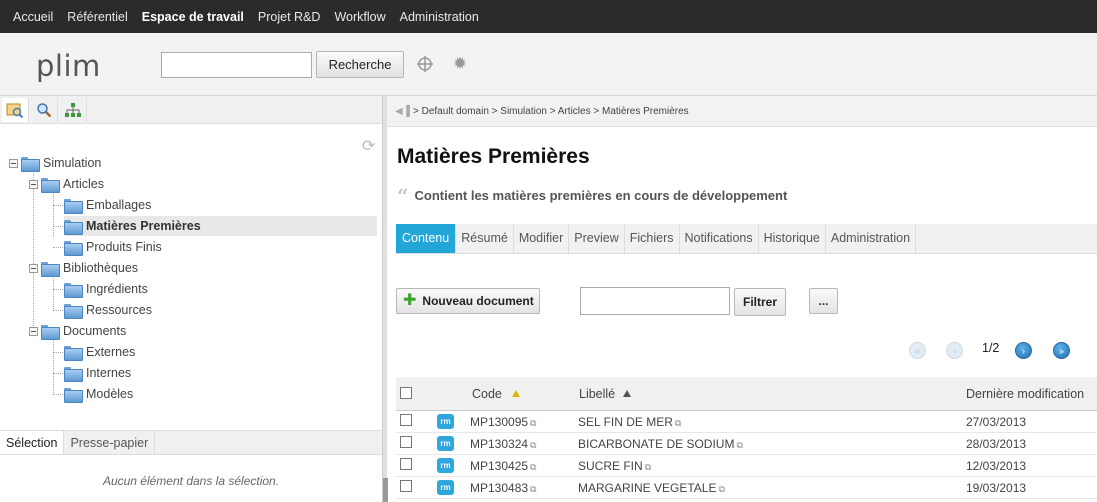  Describe the element at coordinates (402, 111) in the screenshot. I see `breadcrumb-icon: ◀▐` at that location.